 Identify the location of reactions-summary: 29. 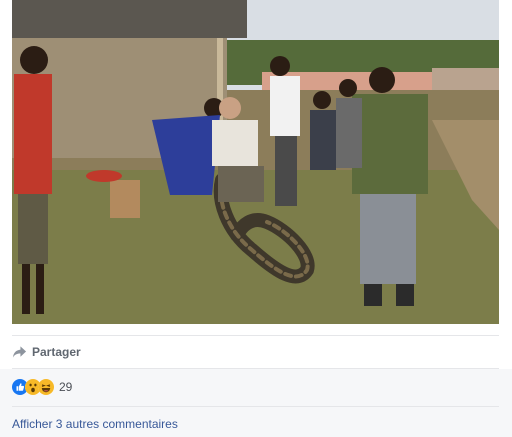
(42, 387).